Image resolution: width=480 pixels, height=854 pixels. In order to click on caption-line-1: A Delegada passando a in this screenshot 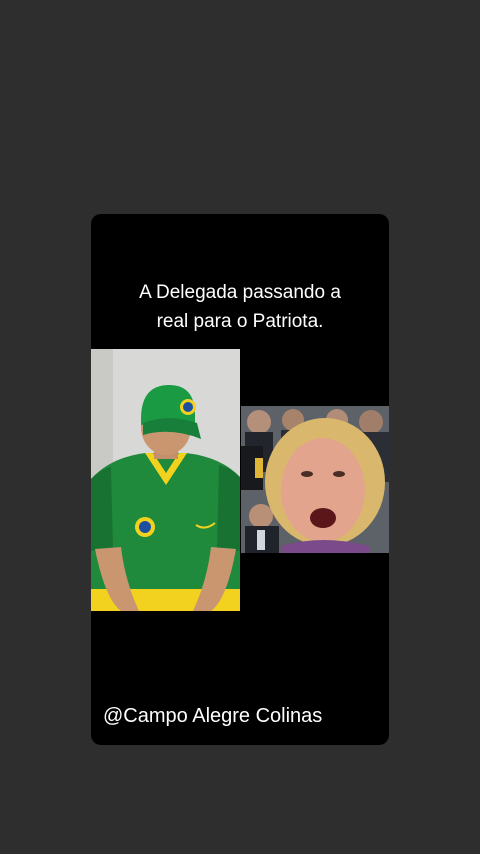, I will do `click(240, 292)`.